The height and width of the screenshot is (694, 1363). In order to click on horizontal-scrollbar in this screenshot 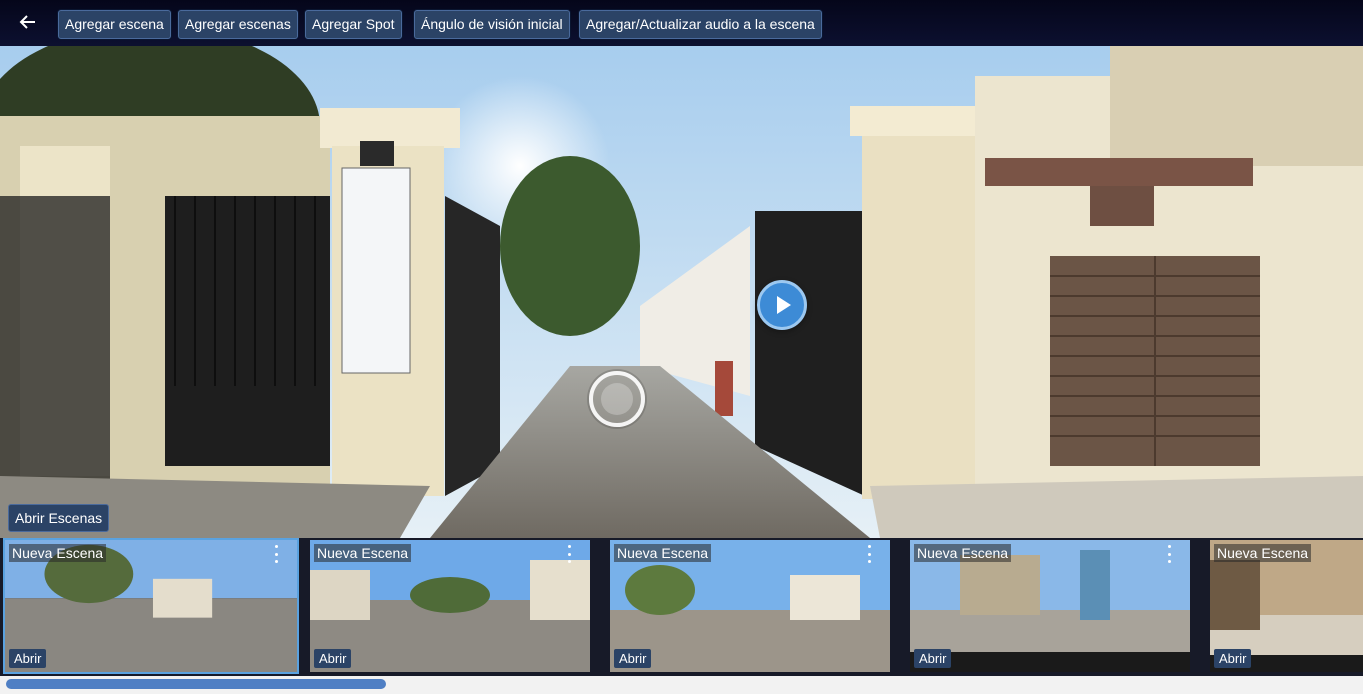, I will do `click(681, 685)`.